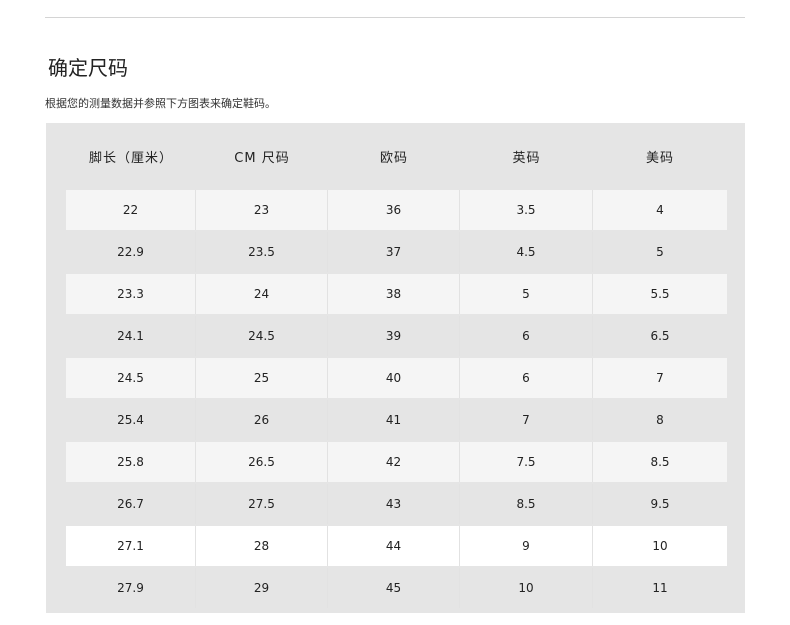 The image size is (790, 625). I want to click on eu-size-cell: 40, so click(394, 378).